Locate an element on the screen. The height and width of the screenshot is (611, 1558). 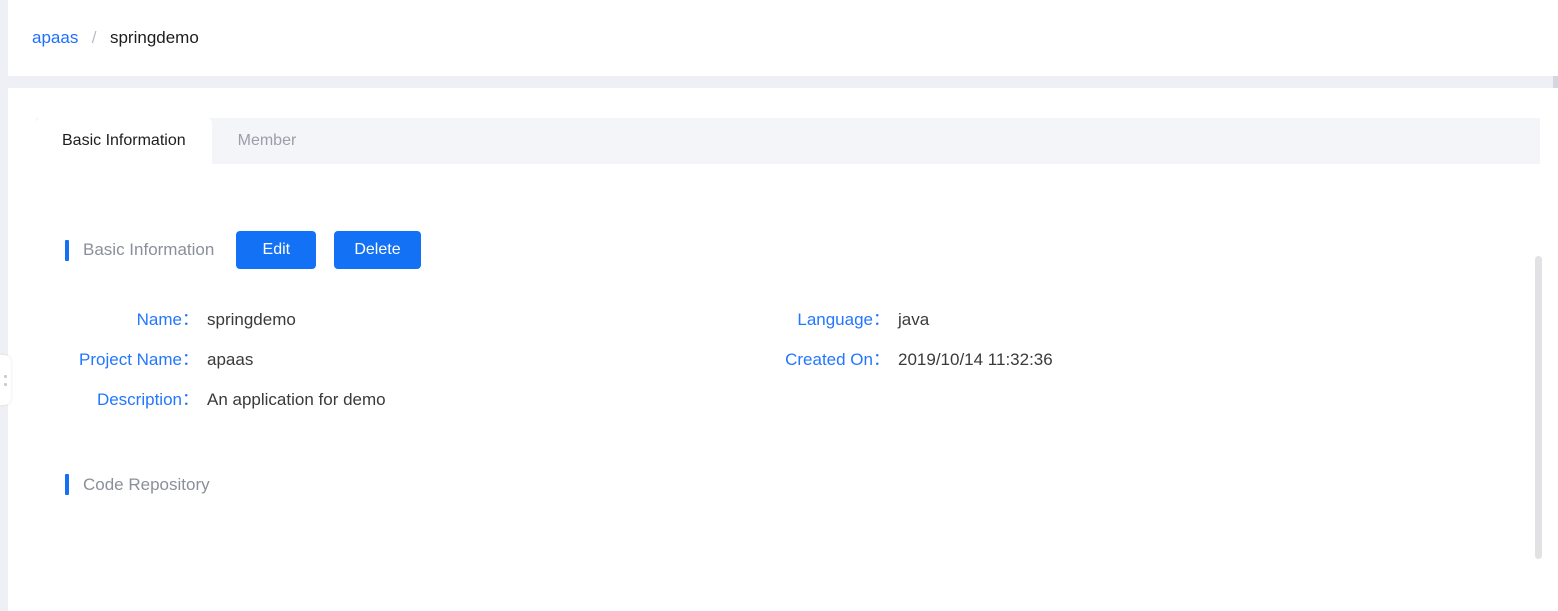
field-created-on-value: 2019/10/14 11:32:36 is located at coordinates (975, 359).